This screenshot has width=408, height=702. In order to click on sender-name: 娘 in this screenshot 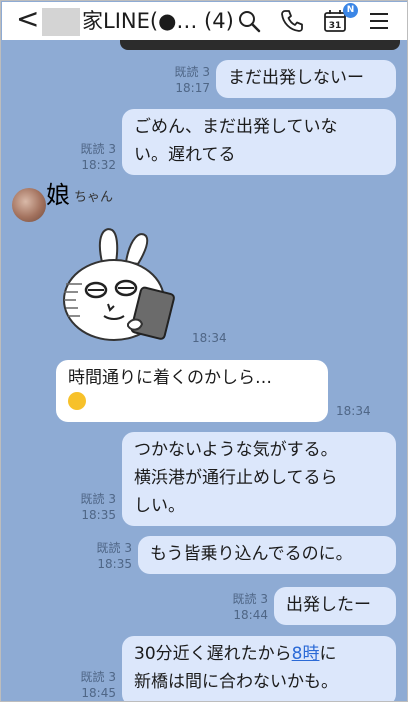, I will do `click(58, 195)`.